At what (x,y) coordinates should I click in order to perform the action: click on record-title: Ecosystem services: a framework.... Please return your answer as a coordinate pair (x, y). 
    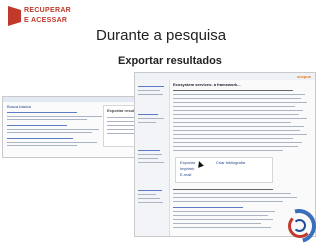
    Looking at the image, I should click on (207, 84).